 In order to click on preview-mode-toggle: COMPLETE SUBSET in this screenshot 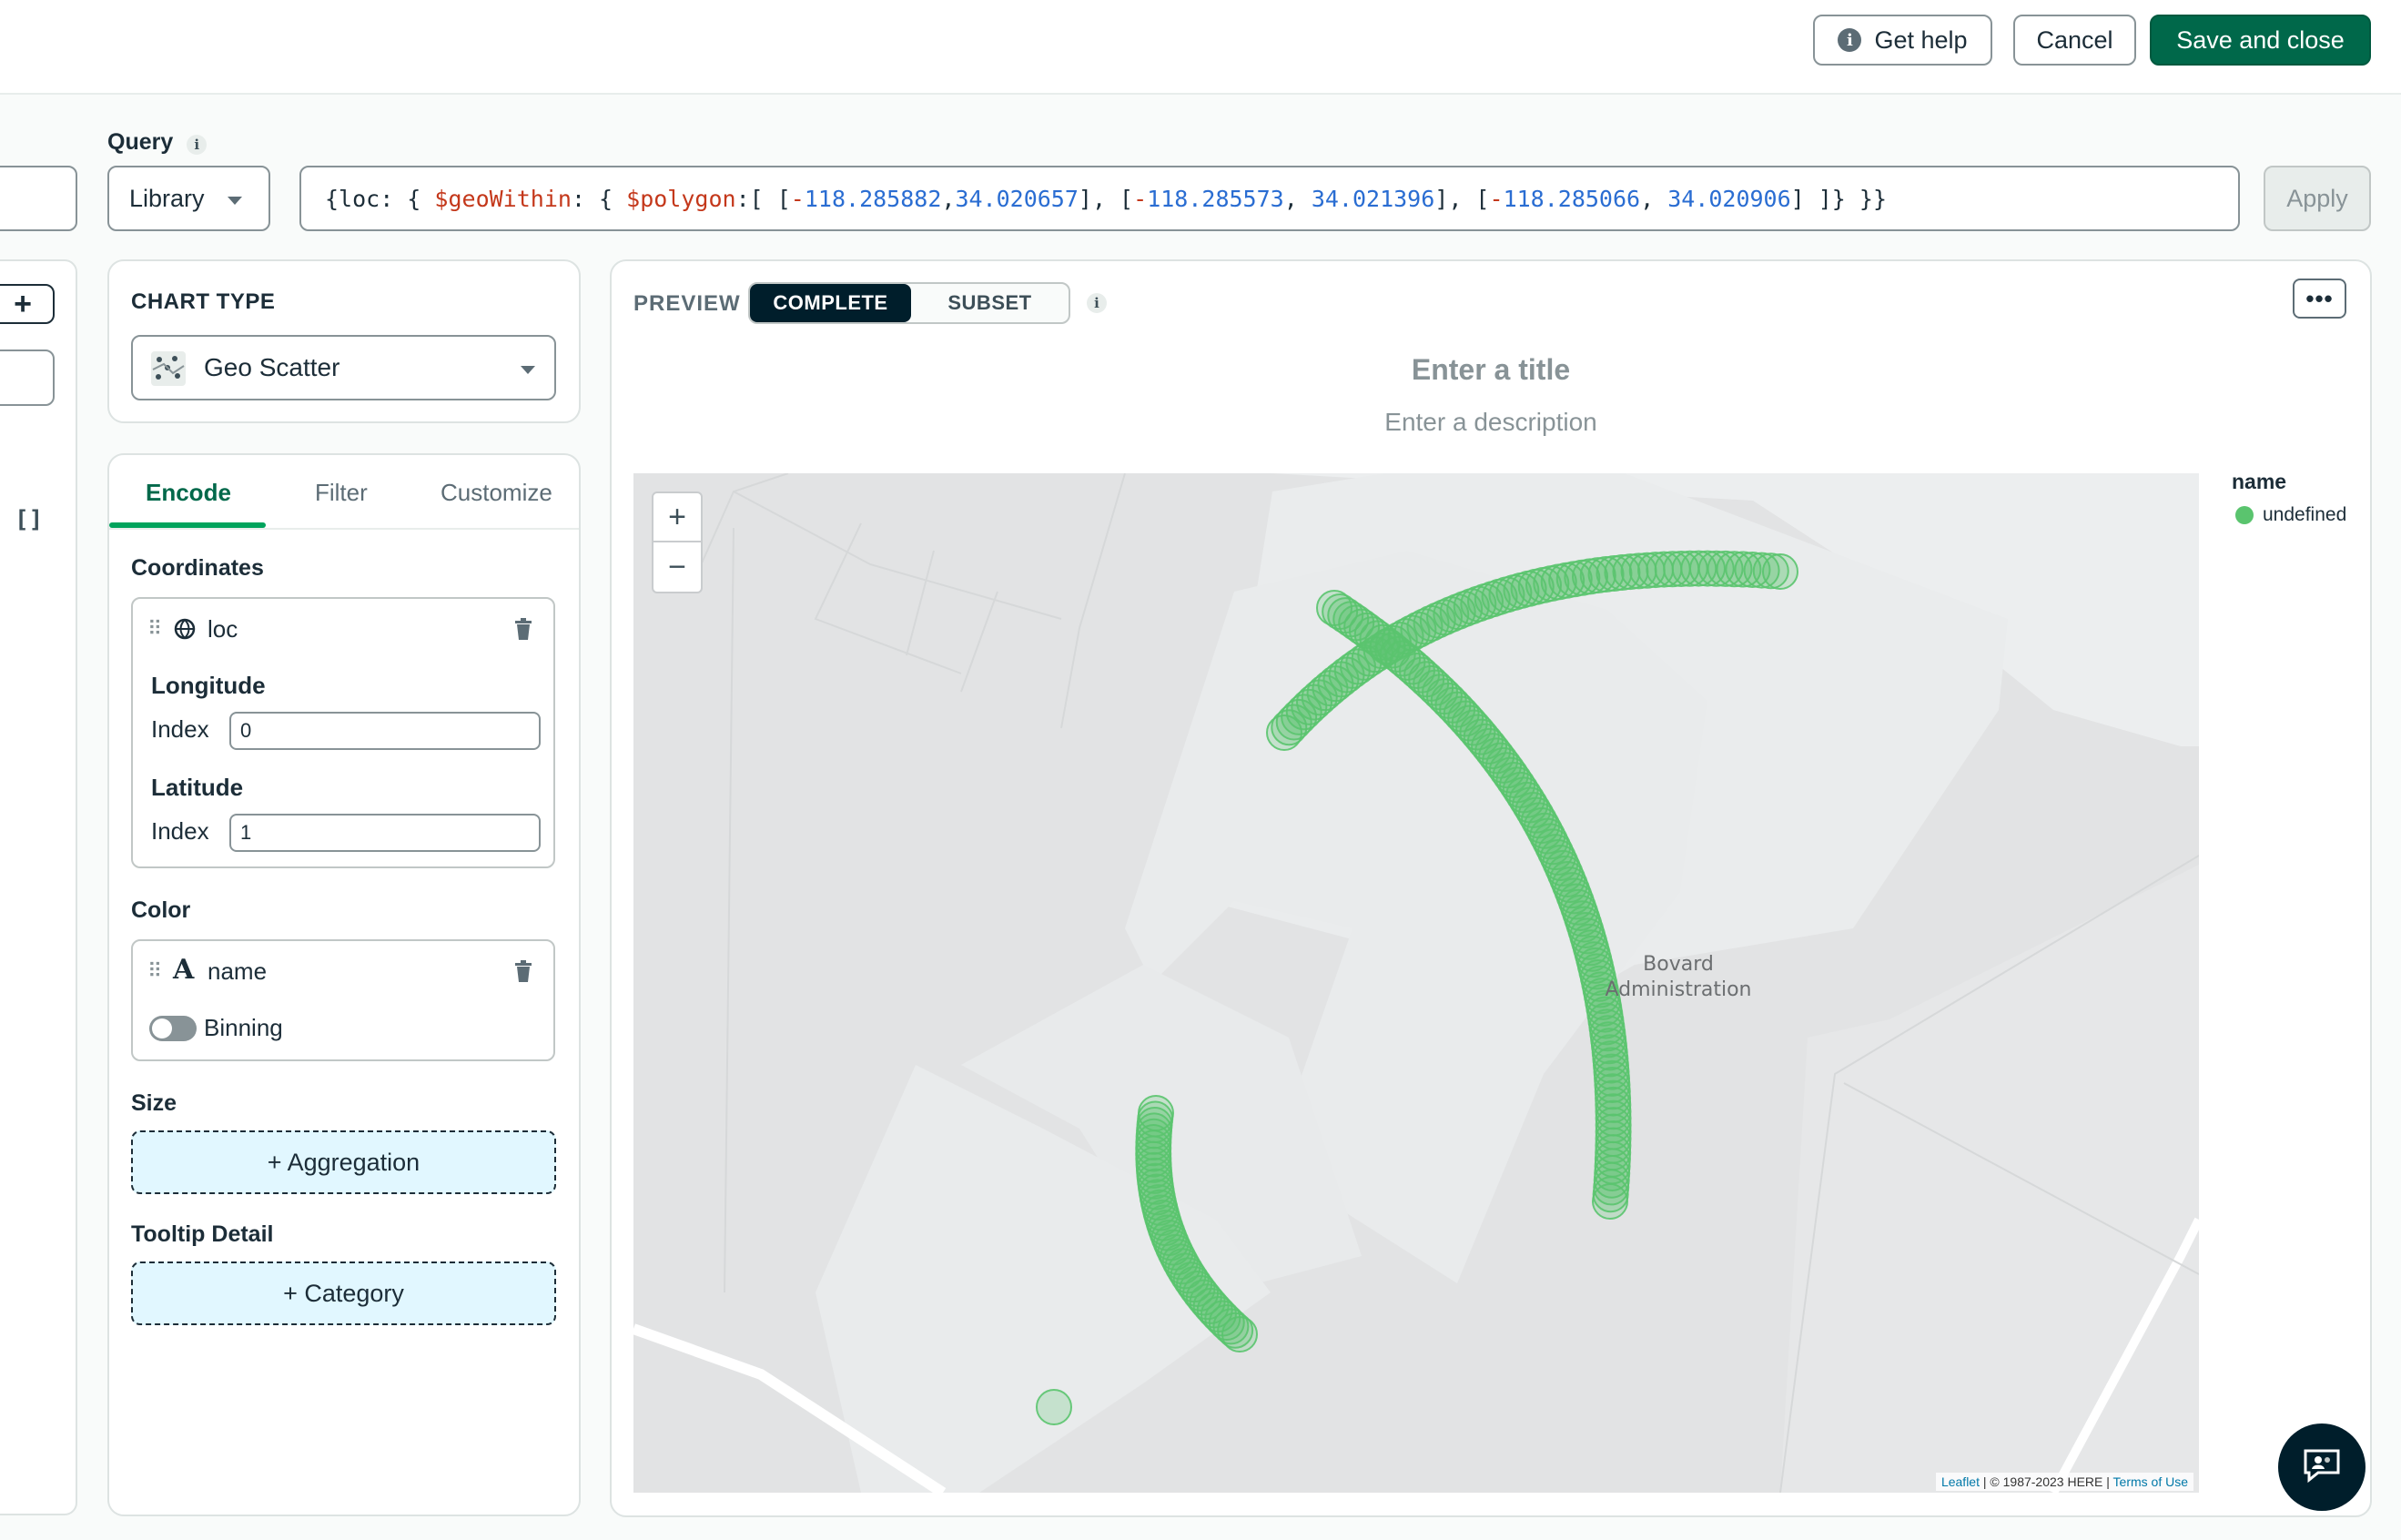, I will do `click(909, 303)`.